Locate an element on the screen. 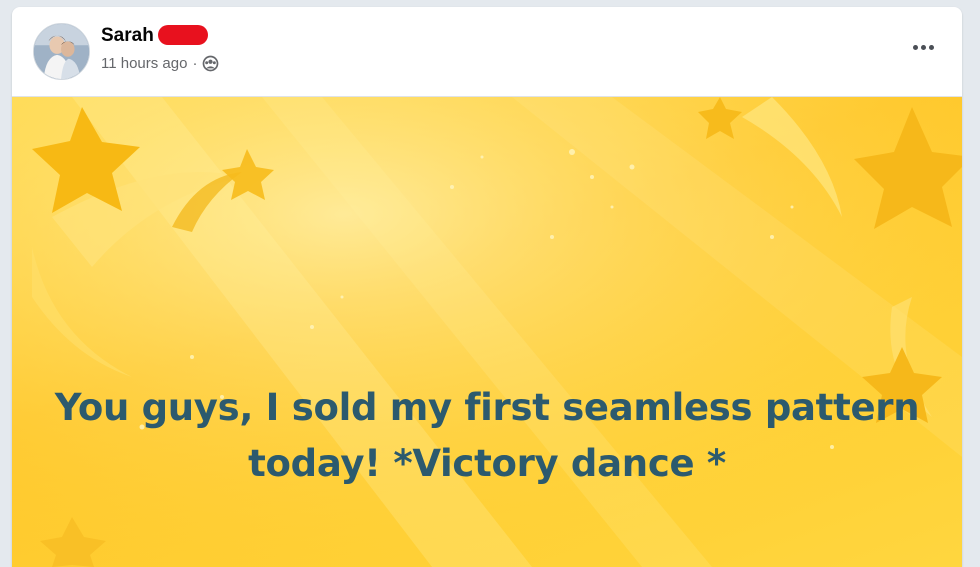 The width and height of the screenshot is (980, 567). redaction-mark is located at coordinates (183, 35).